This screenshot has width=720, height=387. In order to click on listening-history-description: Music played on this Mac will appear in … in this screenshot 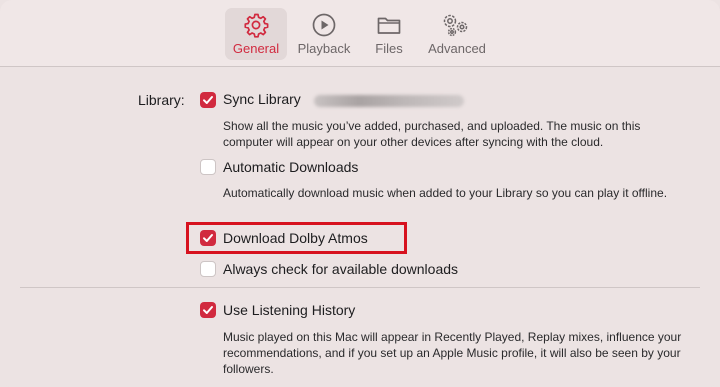, I will do `click(452, 353)`.